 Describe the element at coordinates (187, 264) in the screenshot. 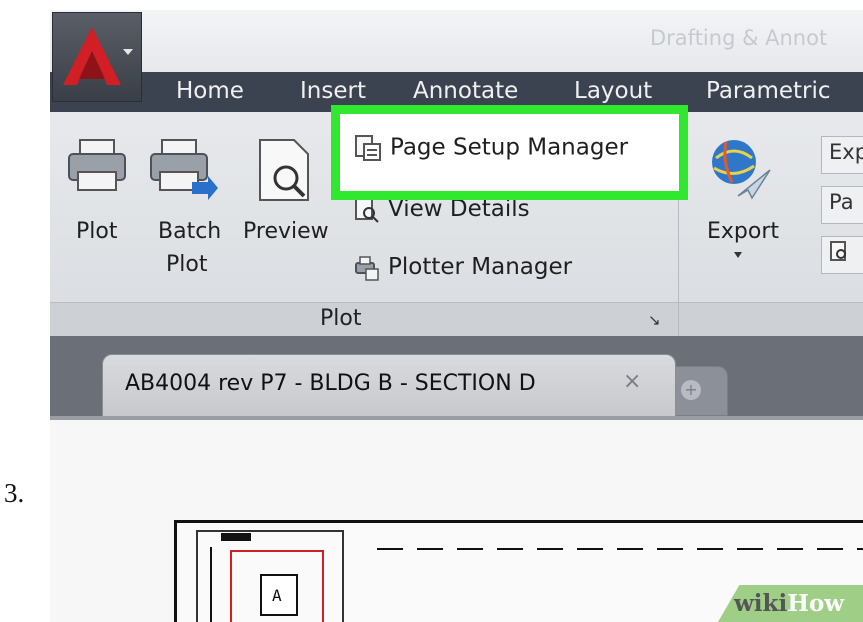

I see `batch-plot-label-line2: Plot` at that location.